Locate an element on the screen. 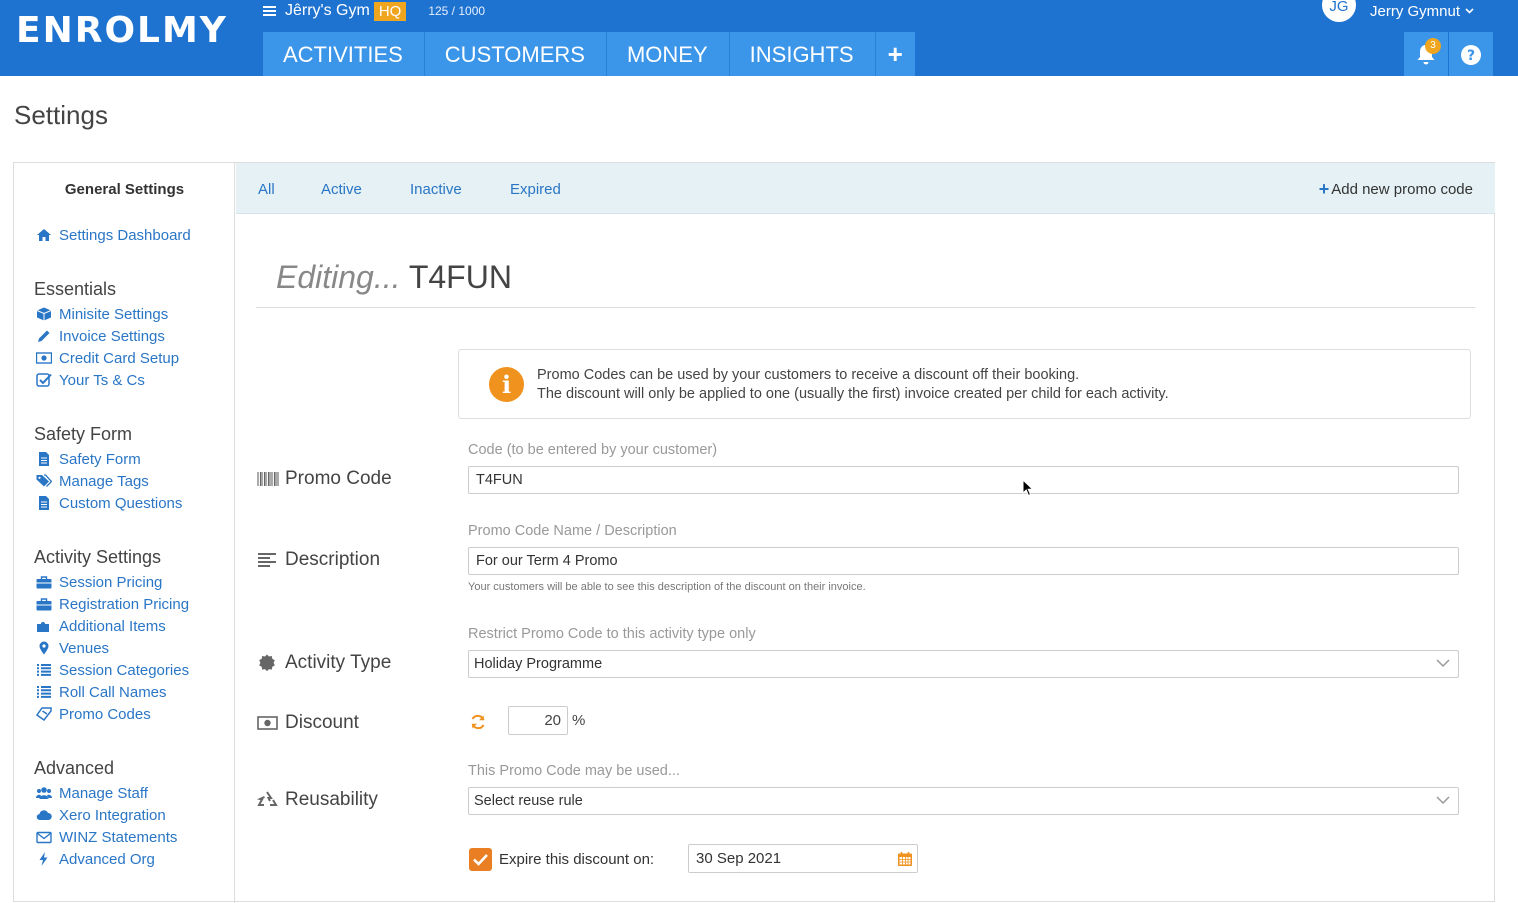  user-name: Jerry Gymnut is located at coordinates (1415, 11).